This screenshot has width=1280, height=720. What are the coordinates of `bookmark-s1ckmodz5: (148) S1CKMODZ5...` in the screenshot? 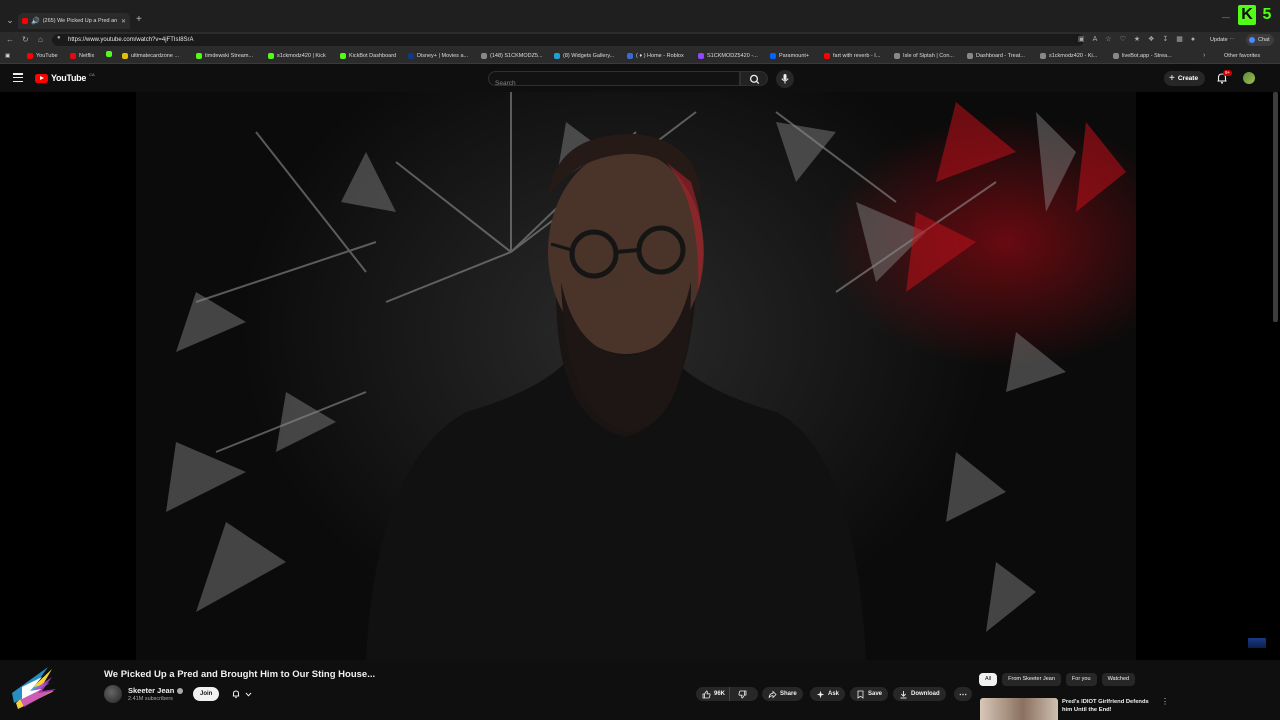 It's located at (512, 56).